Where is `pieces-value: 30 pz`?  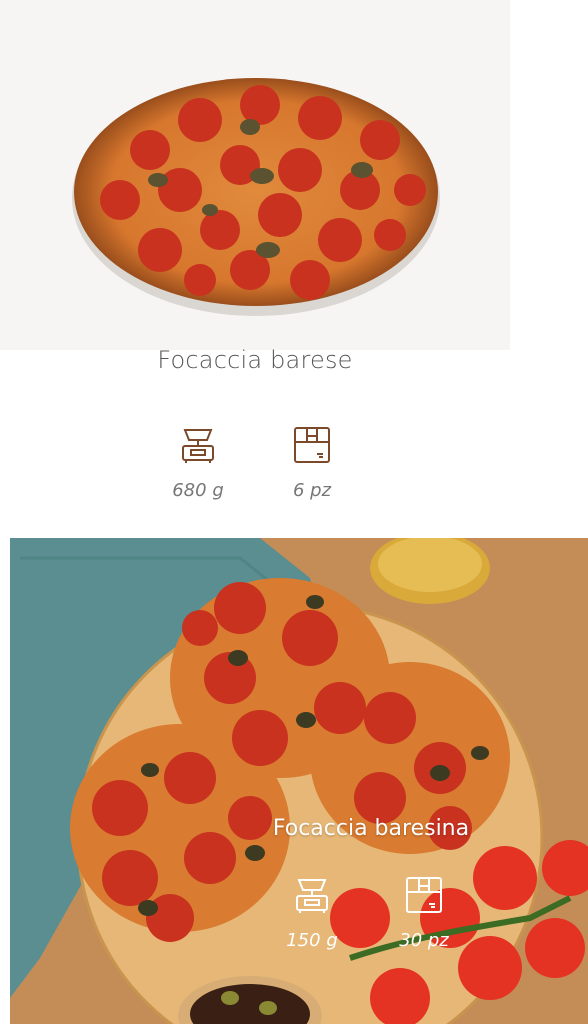
pieces-value: 30 pz is located at coordinates (424, 940).